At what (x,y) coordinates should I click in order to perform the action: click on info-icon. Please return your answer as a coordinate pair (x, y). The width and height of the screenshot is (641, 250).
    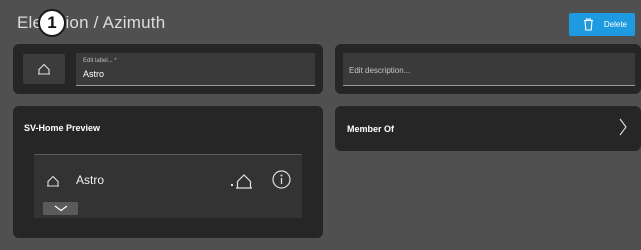
    Looking at the image, I should click on (281, 179).